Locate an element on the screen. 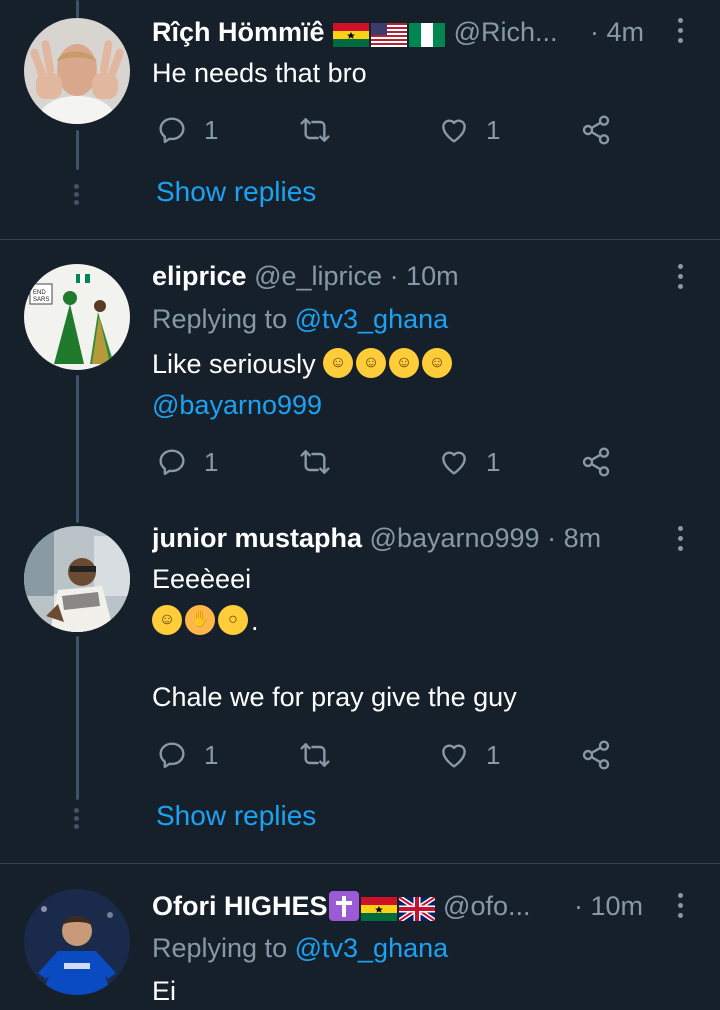  emoji-suffix: . is located at coordinates (255, 621).